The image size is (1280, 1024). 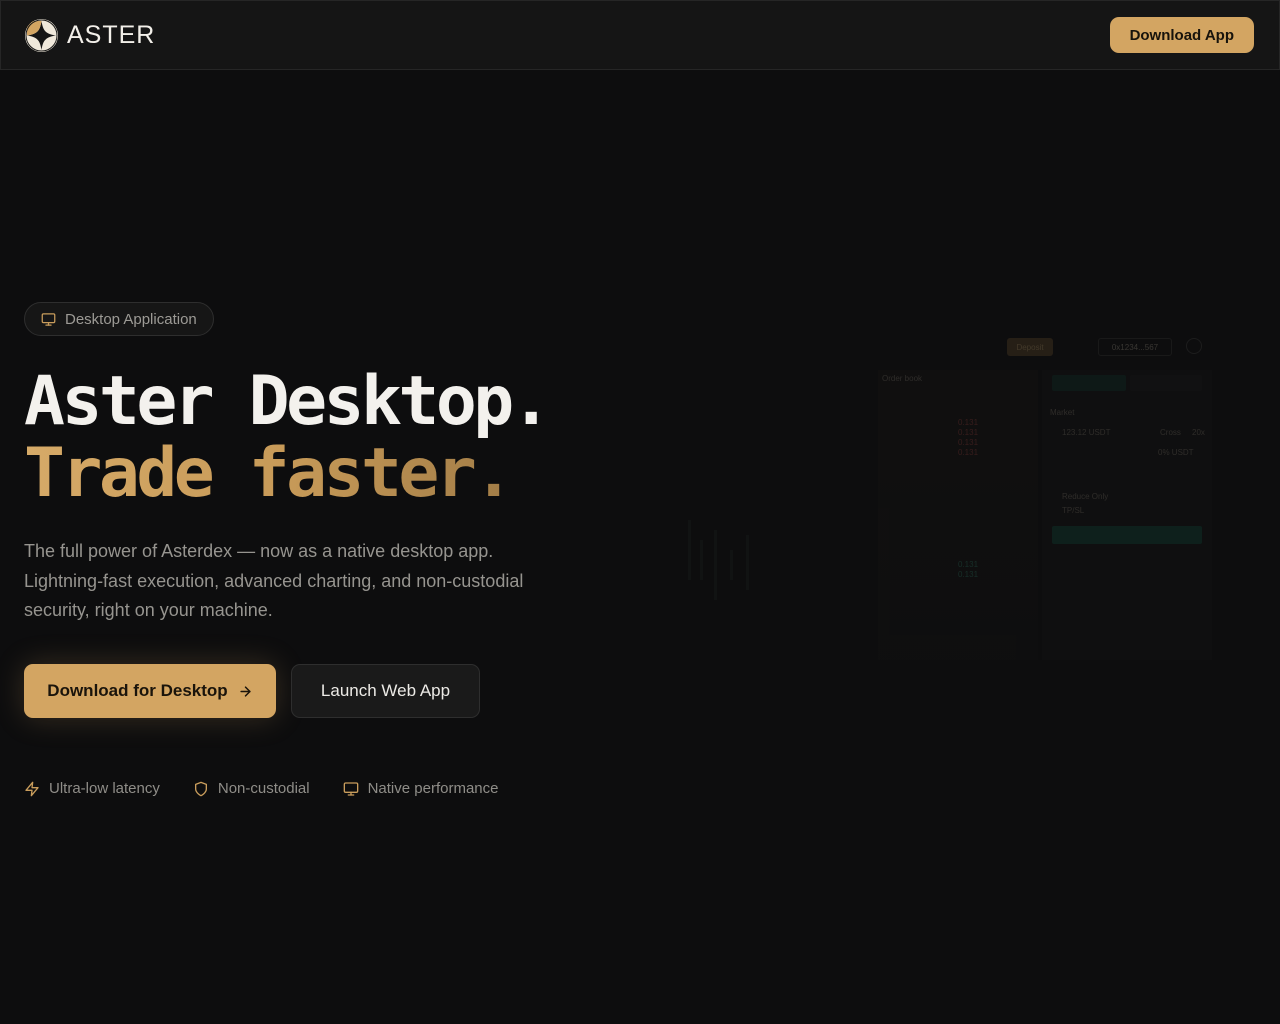 What do you see at coordinates (433, 788) in the screenshot?
I see `feature-label: Native performance` at bounding box center [433, 788].